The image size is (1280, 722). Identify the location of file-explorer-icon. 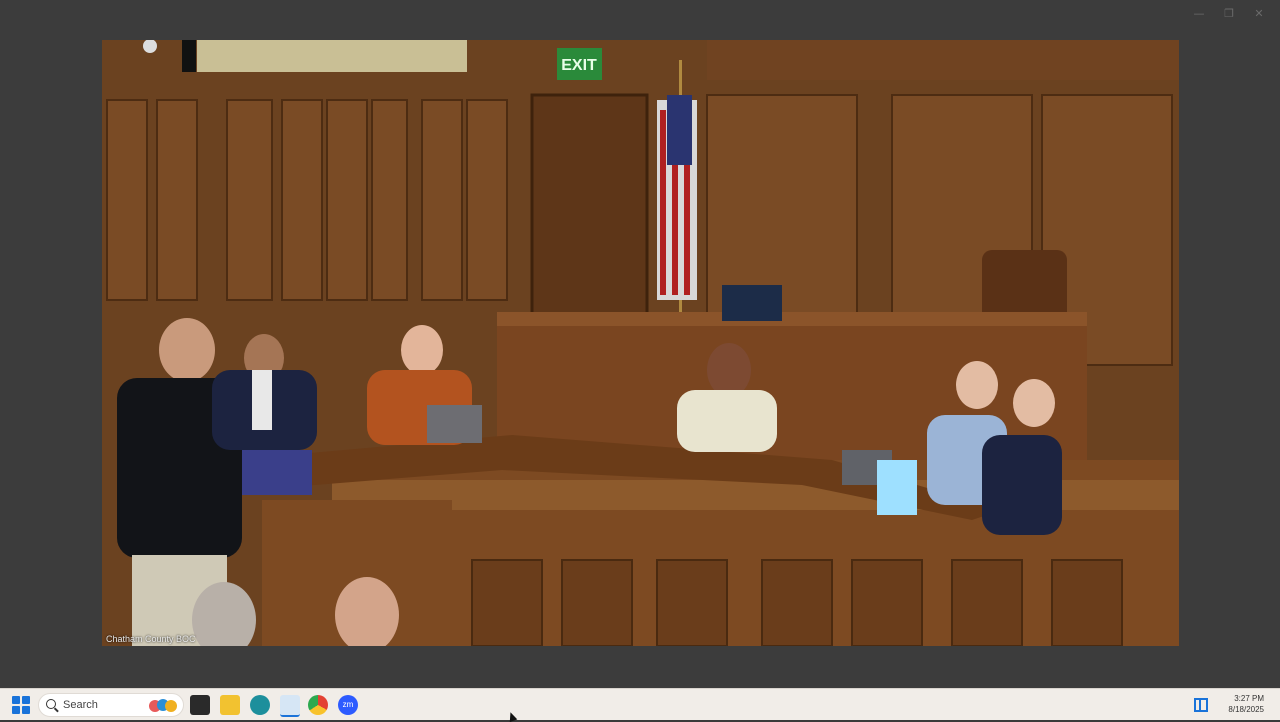
(230, 705).